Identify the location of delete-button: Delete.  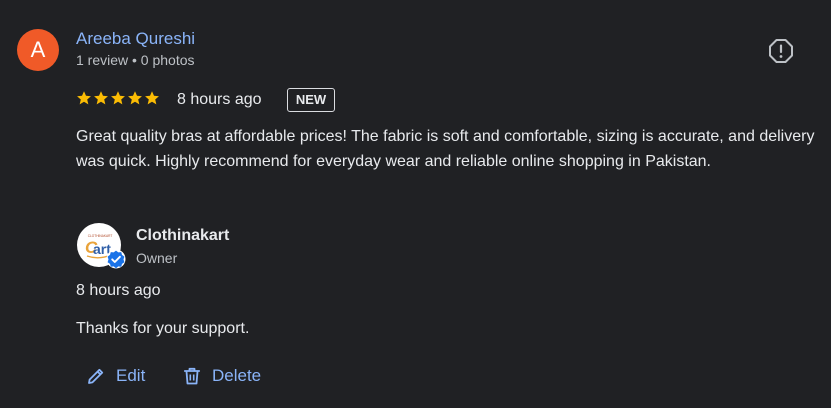
(221, 376).